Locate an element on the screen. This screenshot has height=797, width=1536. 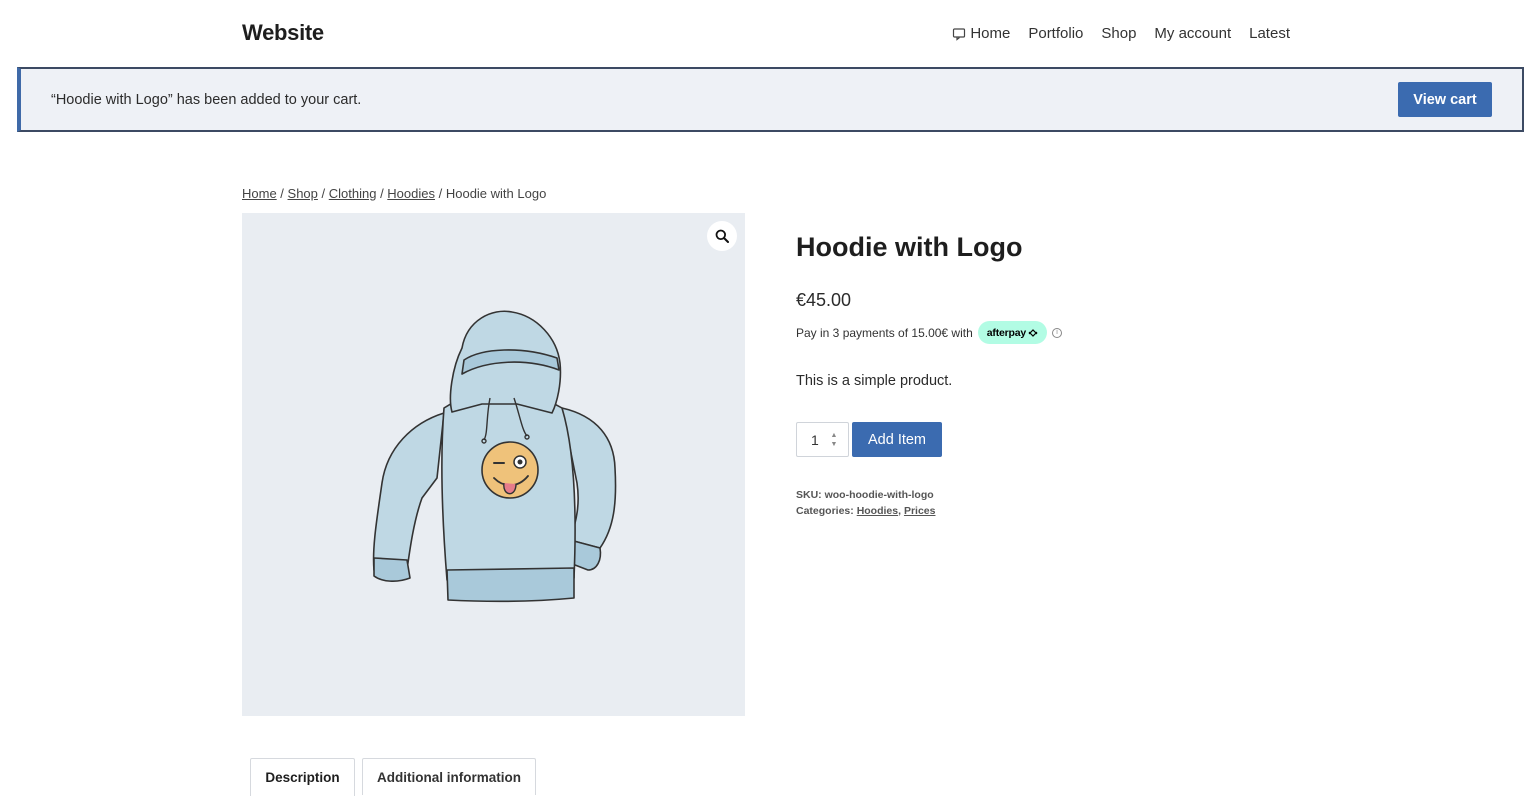
quantity-spinner: ▲ ▼ is located at coordinates (834, 440).